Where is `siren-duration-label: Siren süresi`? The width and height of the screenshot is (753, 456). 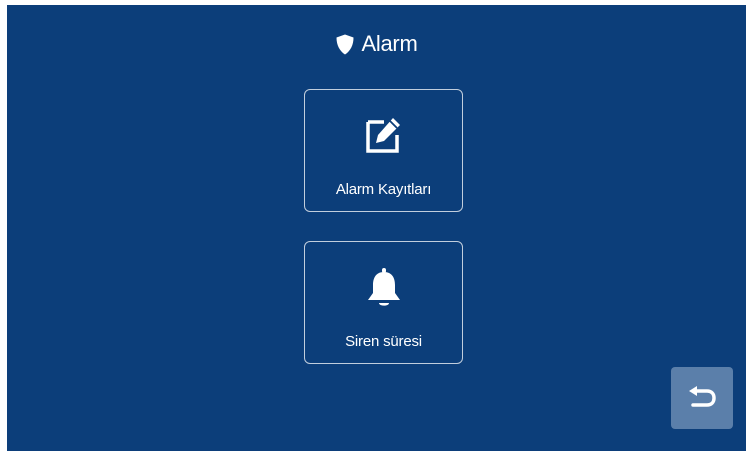
siren-duration-label: Siren süresi is located at coordinates (383, 341).